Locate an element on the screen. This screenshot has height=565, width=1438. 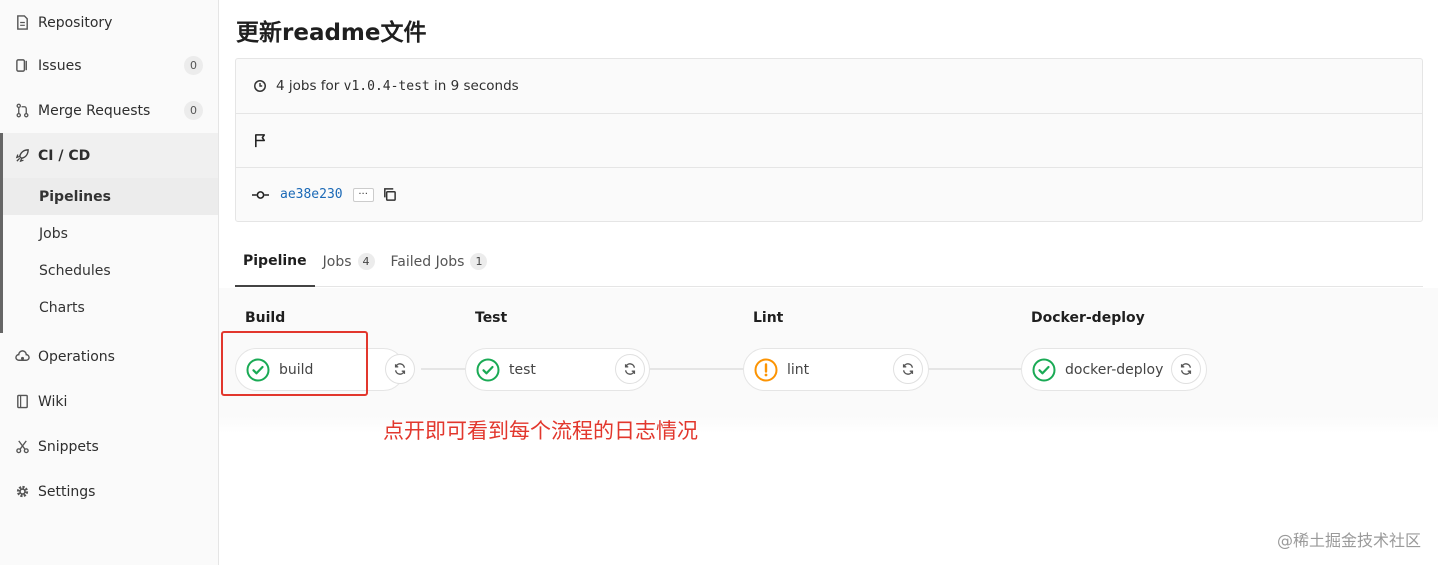
stage-title-docker-deploy: Docker-deploy is located at coordinates (1088, 318).